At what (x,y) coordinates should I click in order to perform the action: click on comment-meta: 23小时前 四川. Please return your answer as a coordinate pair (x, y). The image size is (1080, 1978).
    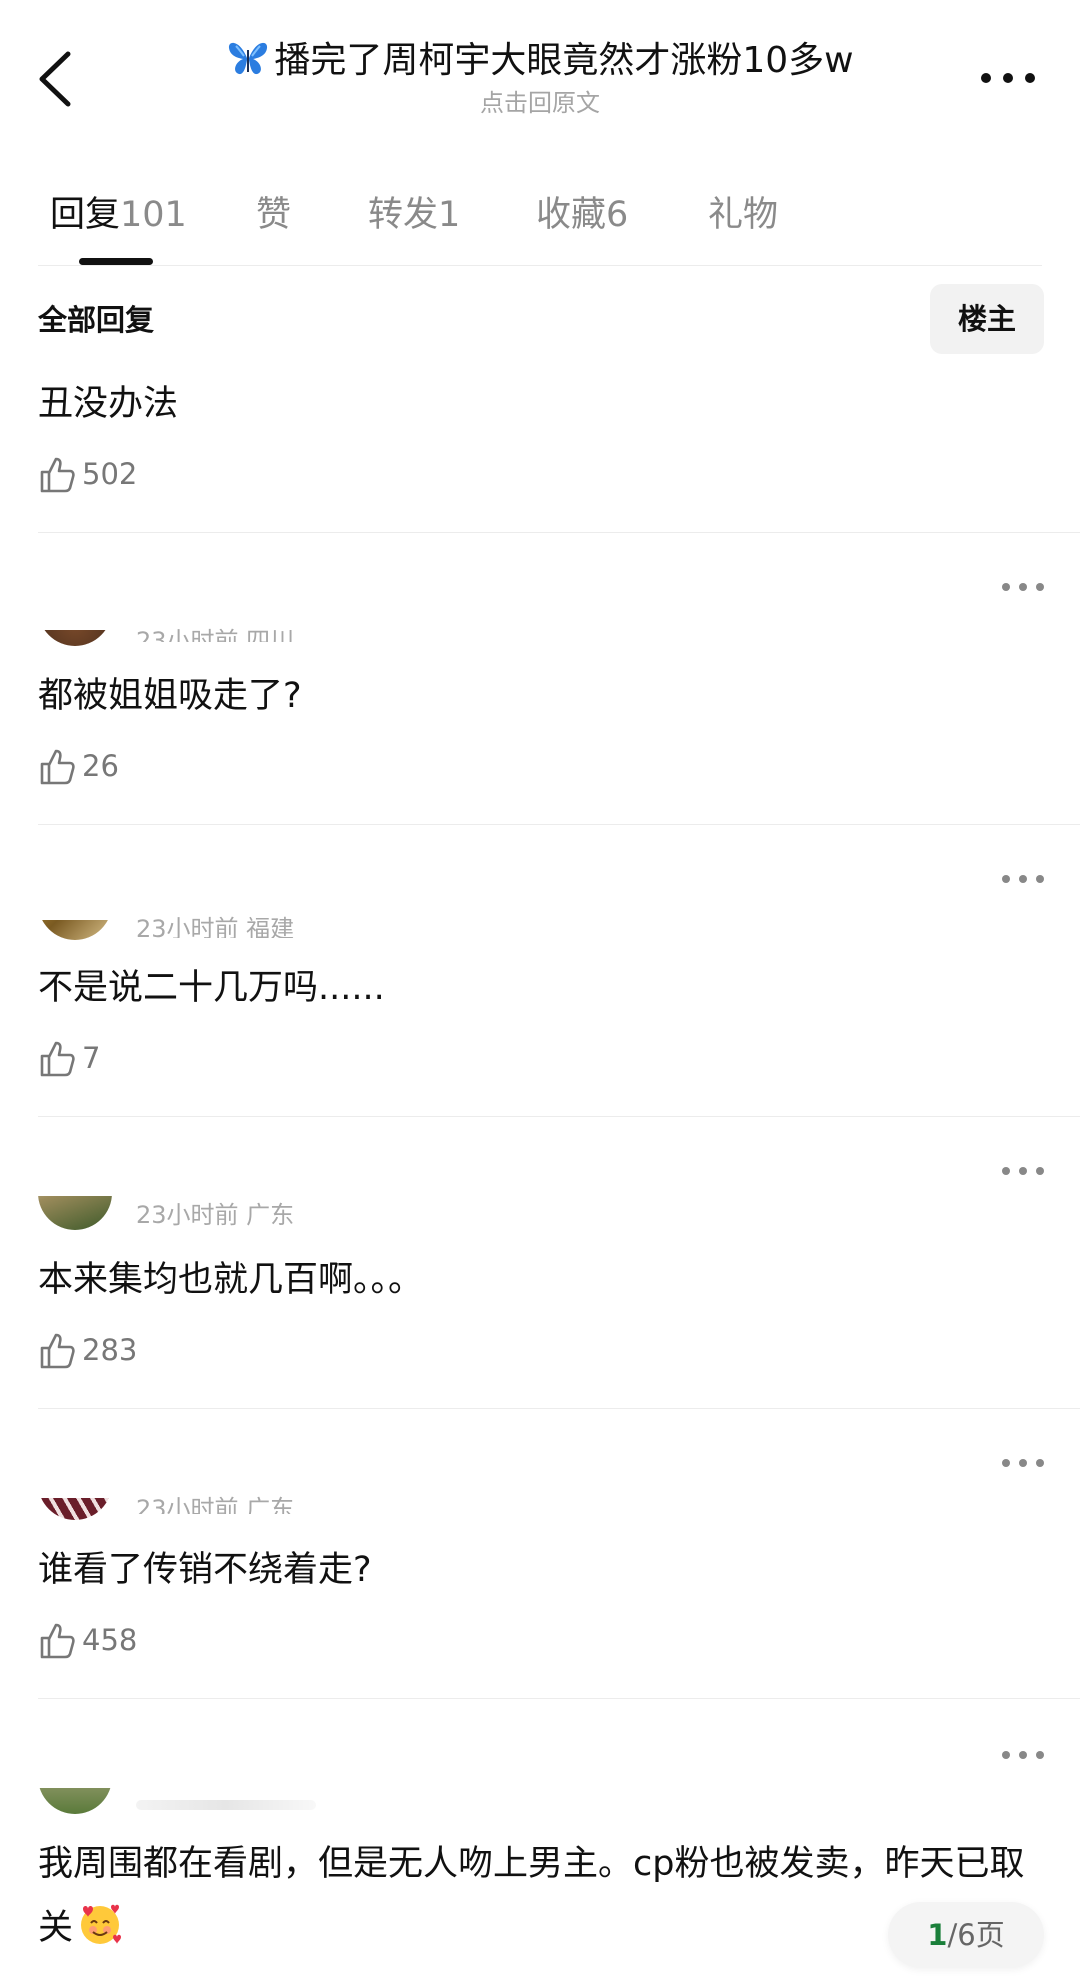
    Looking at the image, I should click on (215, 634).